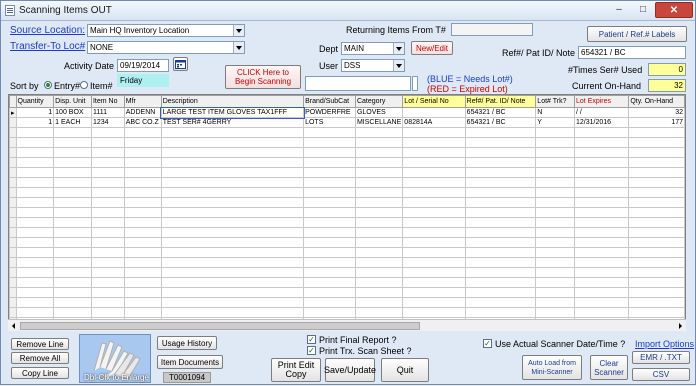  Describe the element at coordinates (329, 112) in the screenshot. I see `cell-brand-subcat: POWDERFRE` at that location.